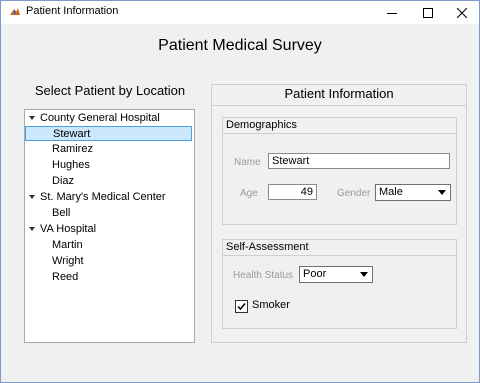 Image resolution: width=480 pixels, height=383 pixels. I want to click on health-status-label: Health Status, so click(263, 275).